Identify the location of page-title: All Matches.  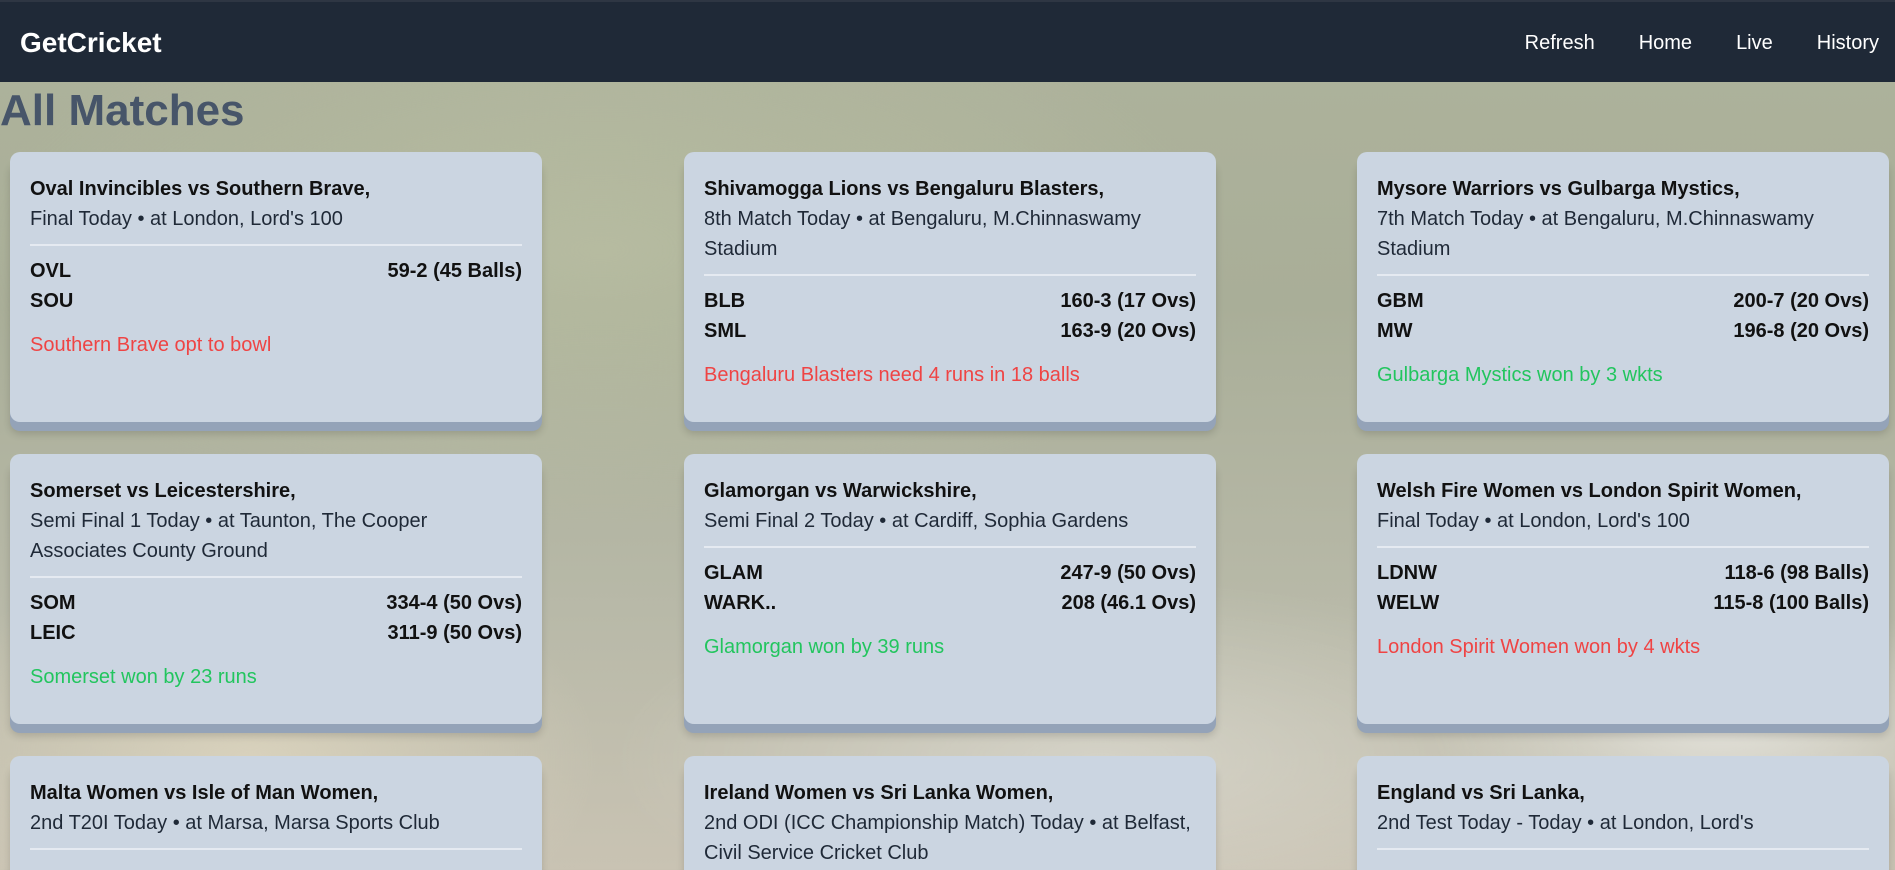
(122, 110).